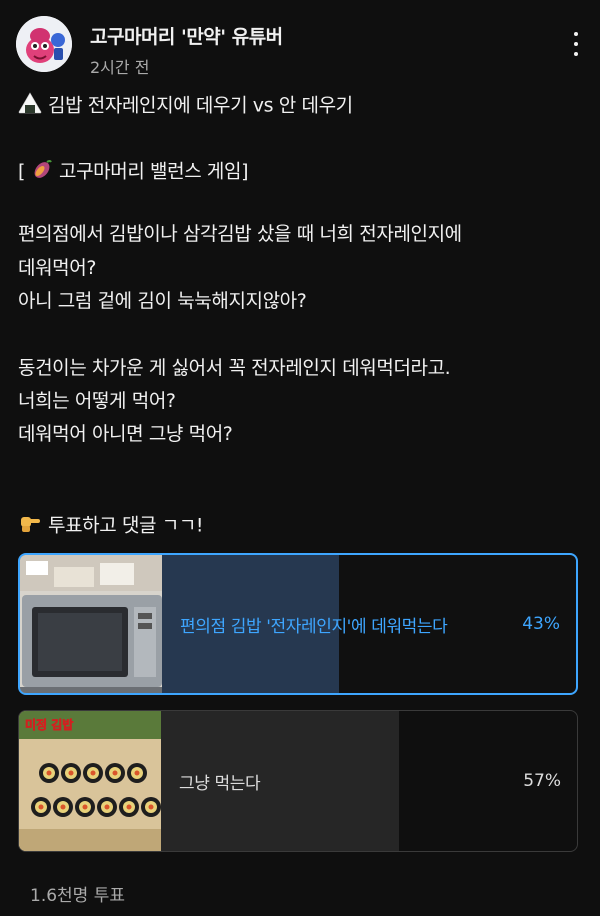 Image resolution: width=600 pixels, height=916 pixels. I want to click on post-title-text: 김밥 전자레인지에 데우기 vs 안 데우기, so click(200, 105).